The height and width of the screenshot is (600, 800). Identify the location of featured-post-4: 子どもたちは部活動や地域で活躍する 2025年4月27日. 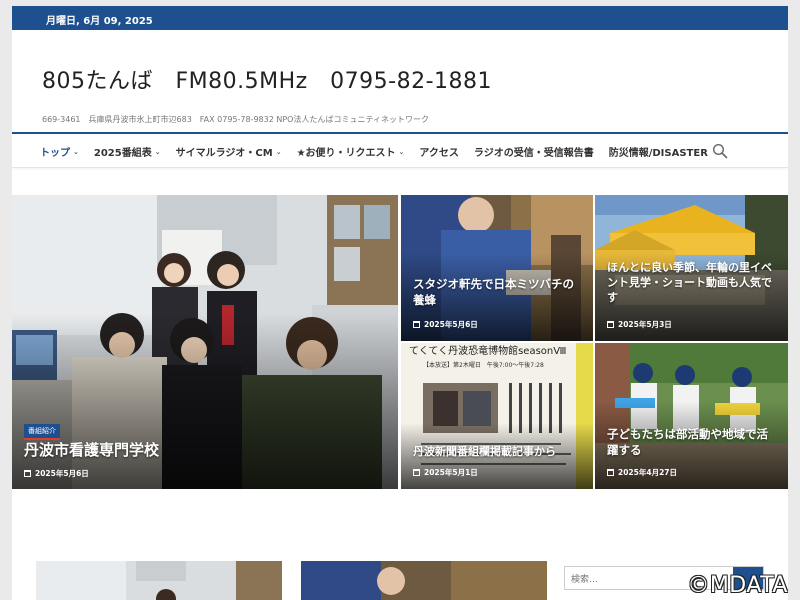
(691, 416).